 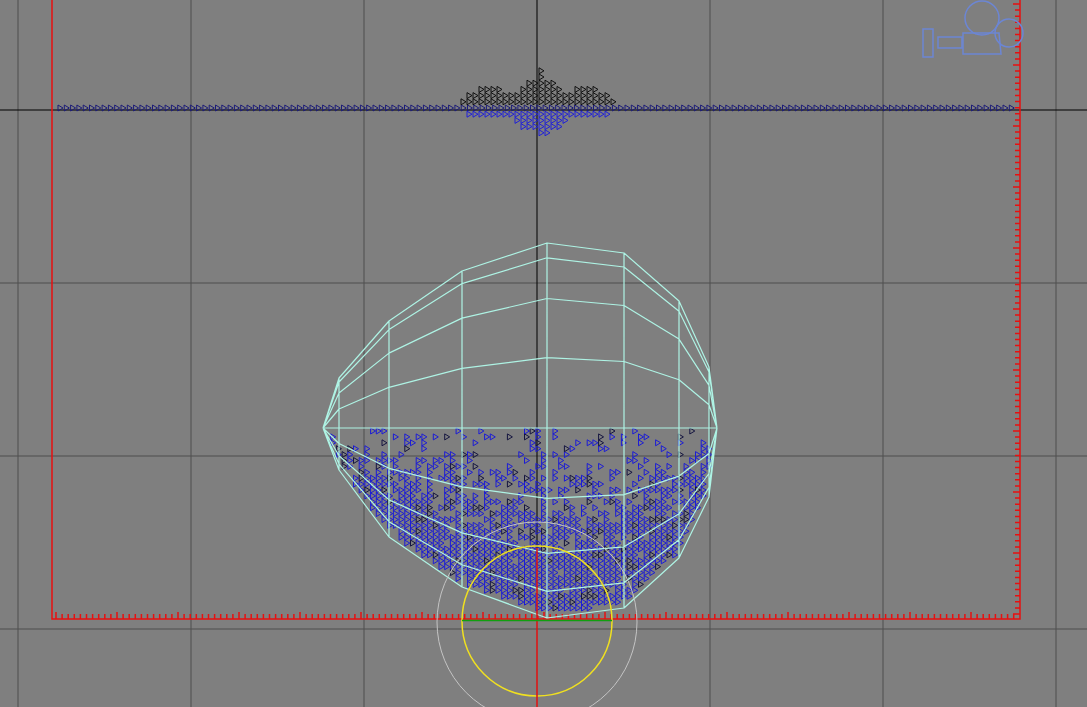 What do you see at coordinates (973, 29) in the screenshot?
I see `camera-icon` at bounding box center [973, 29].